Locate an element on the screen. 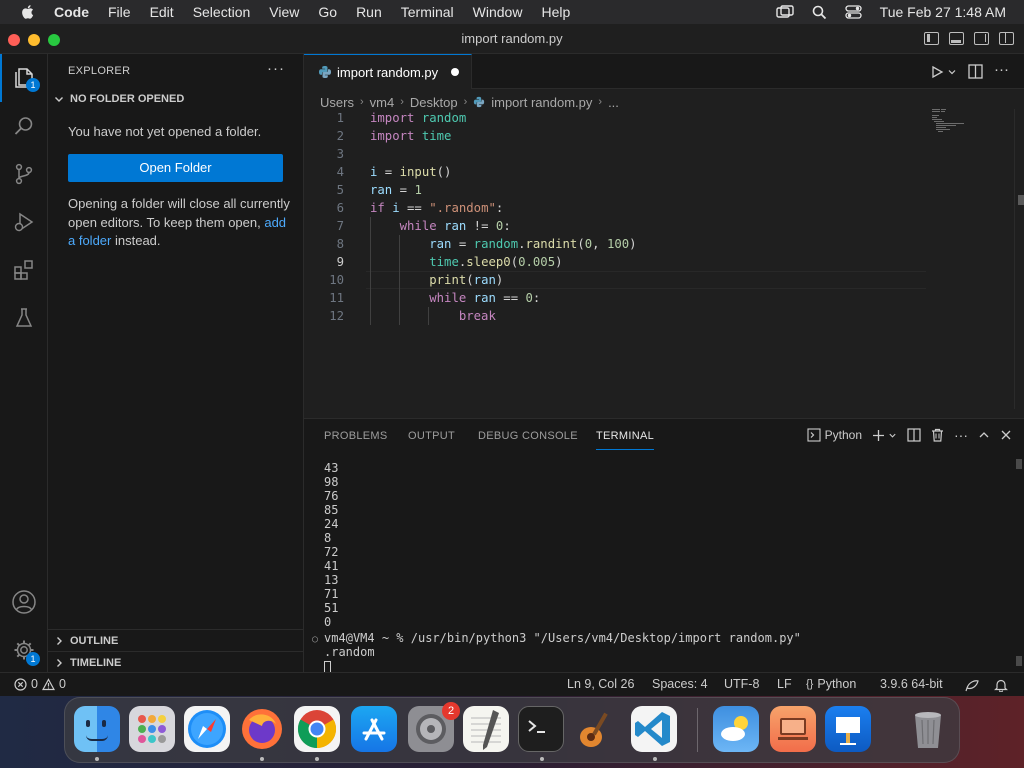 The height and width of the screenshot is (768, 1024). terminal-icon is located at coordinates (541, 729).